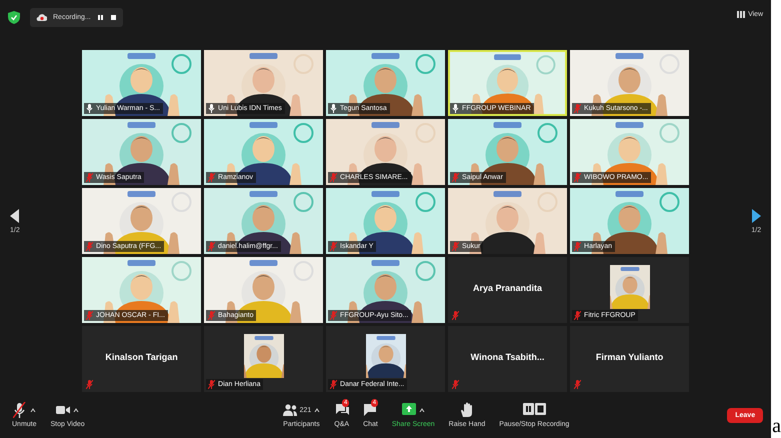  Describe the element at coordinates (141, 357) in the screenshot. I see `participant-name: Kinalson Tarigan` at that location.